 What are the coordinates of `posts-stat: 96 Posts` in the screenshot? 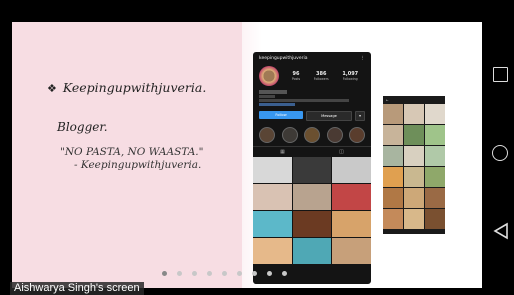 It's located at (296, 76).